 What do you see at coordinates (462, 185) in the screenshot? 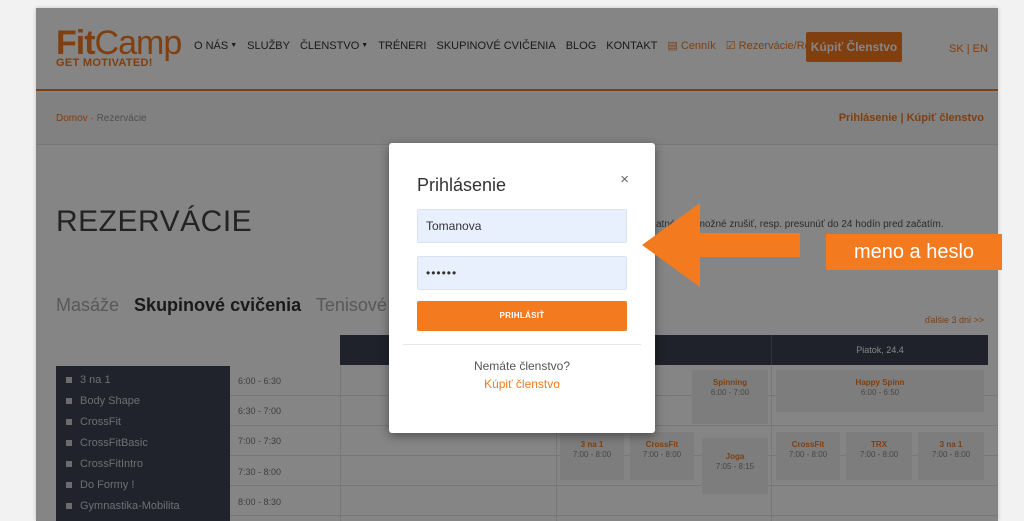
I see `modal-title: Prihlásenie` at bounding box center [462, 185].